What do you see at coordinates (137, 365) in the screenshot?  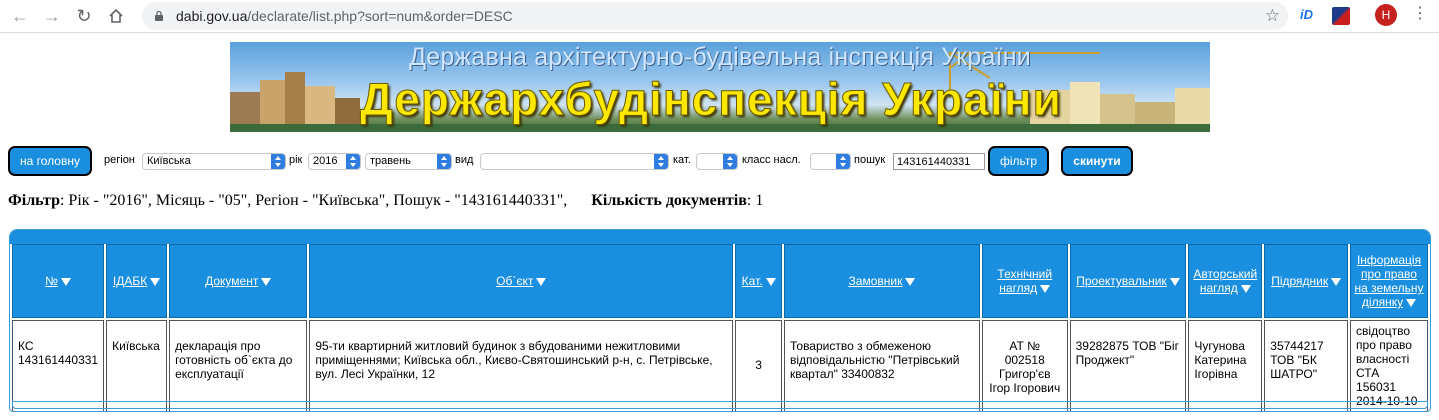 I see `cell-idabk: Київська` at bounding box center [137, 365].